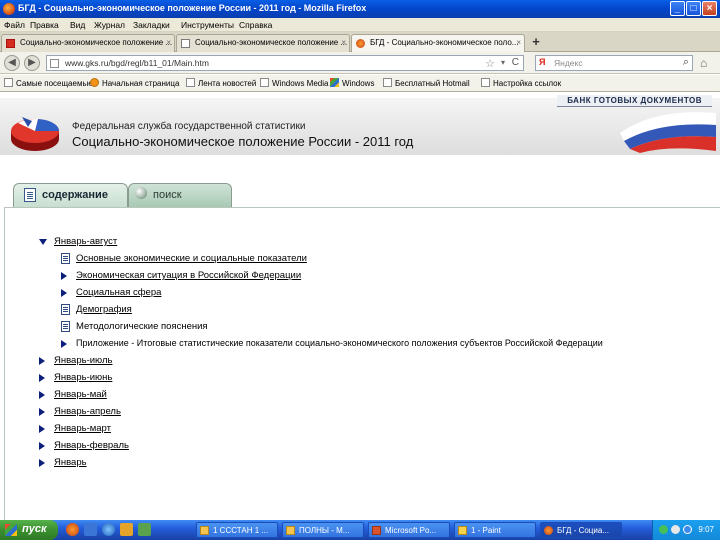 This screenshot has height=540, width=720. I want to click on maximize-button: □, so click(693, 8).